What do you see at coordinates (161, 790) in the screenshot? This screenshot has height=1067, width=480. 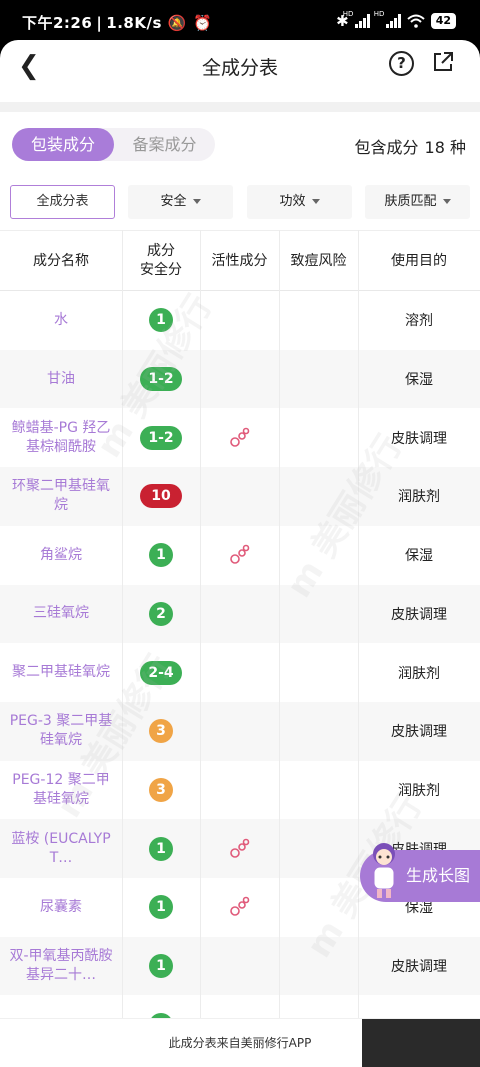 I see `safety-score-cell: 3` at bounding box center [161, 790].